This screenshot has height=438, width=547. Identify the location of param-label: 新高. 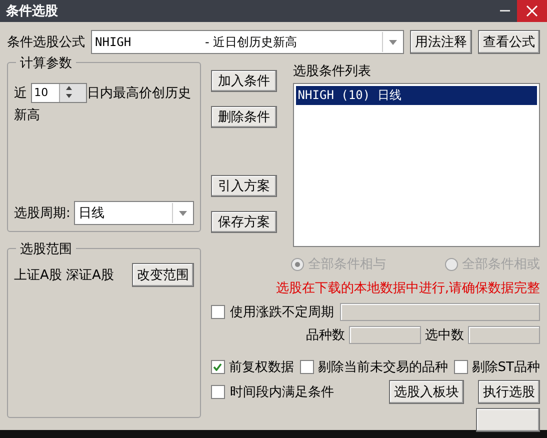
(27, 116).